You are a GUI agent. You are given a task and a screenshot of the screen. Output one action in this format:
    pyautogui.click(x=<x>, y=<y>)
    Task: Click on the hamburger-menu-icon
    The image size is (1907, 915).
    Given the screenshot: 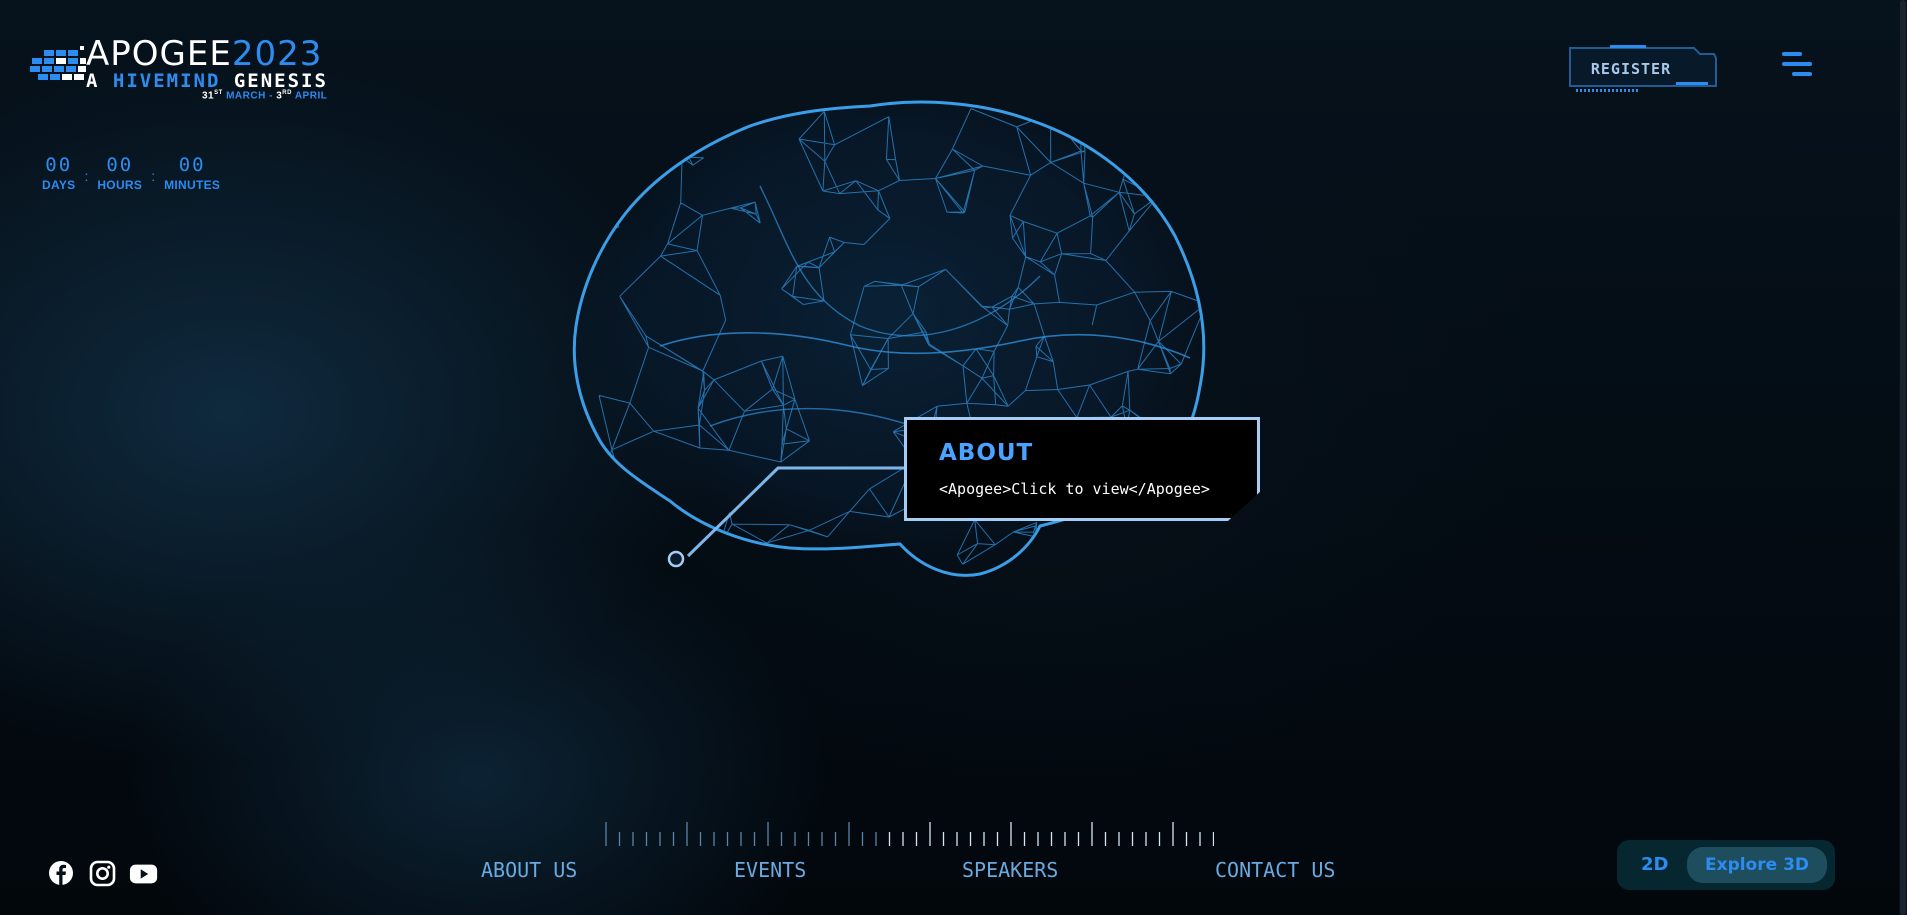 What is the action you would take?
    pyautogui.click(x=1799, y=67)
    